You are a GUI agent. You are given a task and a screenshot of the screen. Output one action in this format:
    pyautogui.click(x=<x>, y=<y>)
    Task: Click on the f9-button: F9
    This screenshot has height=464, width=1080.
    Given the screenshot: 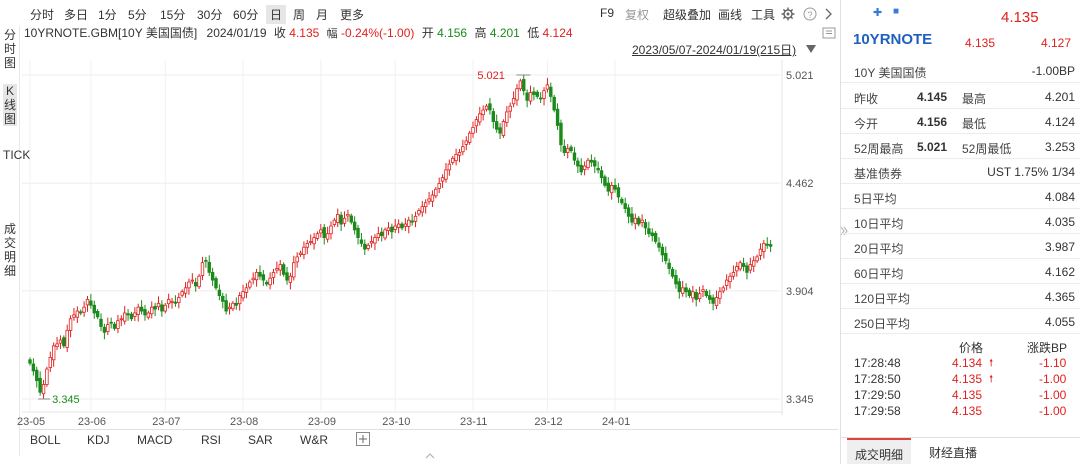 What is the action you would take?
    pyautogui.click(x=607, y=13)
    